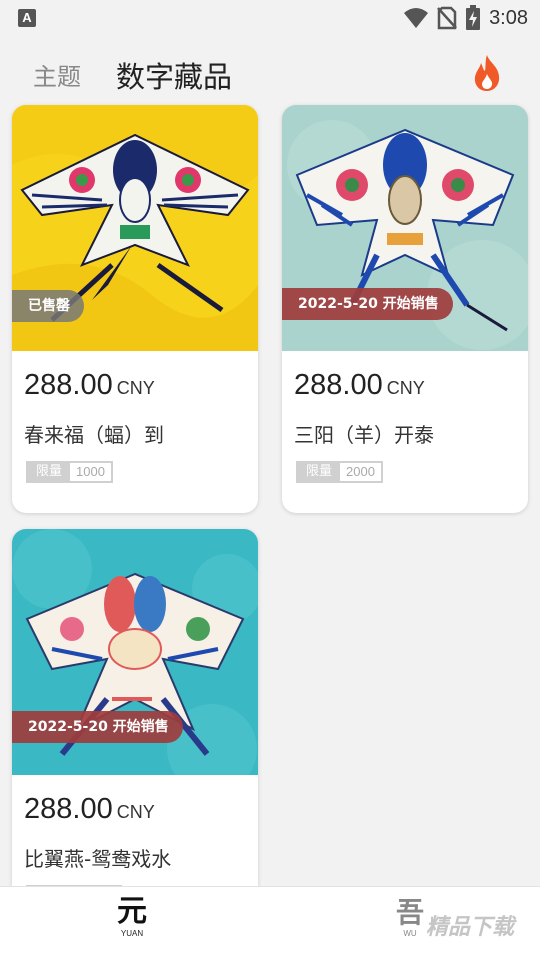 Image resolution: width=540 pixels, height=960 pixels. Describe the element at coordinates (48, 306) in the screenshot. I see `status-badge: 已售罄` at that location.